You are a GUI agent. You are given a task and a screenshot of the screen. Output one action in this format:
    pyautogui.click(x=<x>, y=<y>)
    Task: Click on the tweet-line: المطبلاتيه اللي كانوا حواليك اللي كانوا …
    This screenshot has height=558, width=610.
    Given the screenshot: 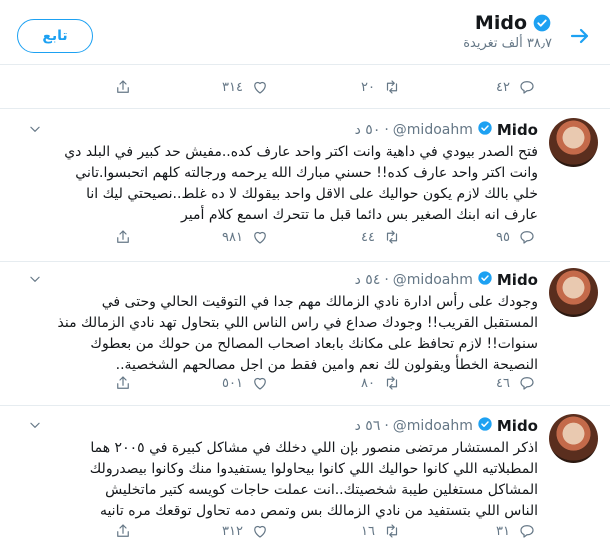 What is the action you would take?
    pyautogui.click(x=313, y=469)
    